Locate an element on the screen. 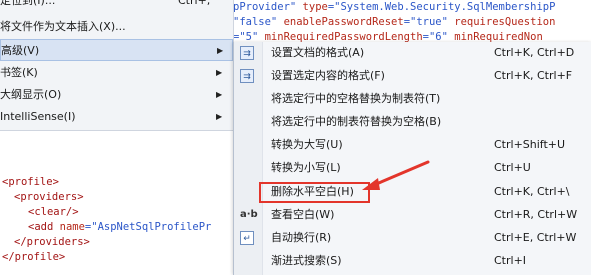 The image size is (591, 275). code-line: </profile> is located at coordinates (34, 257).